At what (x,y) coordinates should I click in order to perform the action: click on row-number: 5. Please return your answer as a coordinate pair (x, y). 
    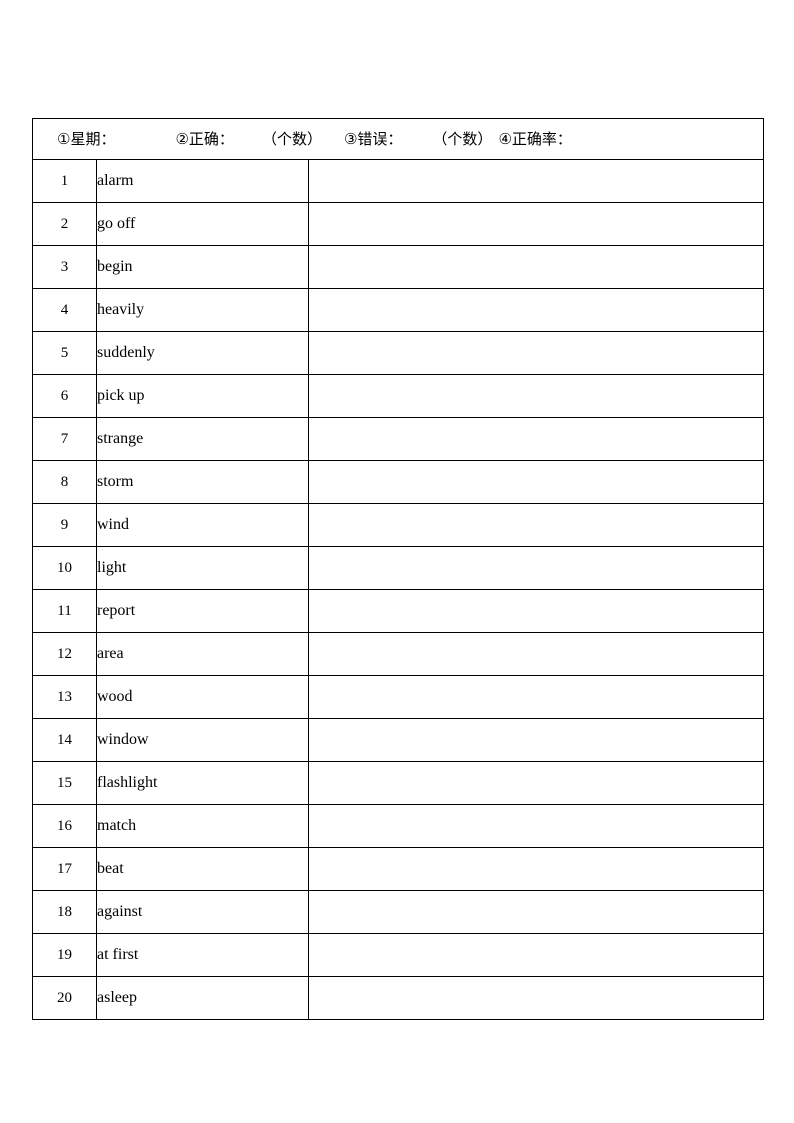
    Looking at the image, I should click on (64, 353).